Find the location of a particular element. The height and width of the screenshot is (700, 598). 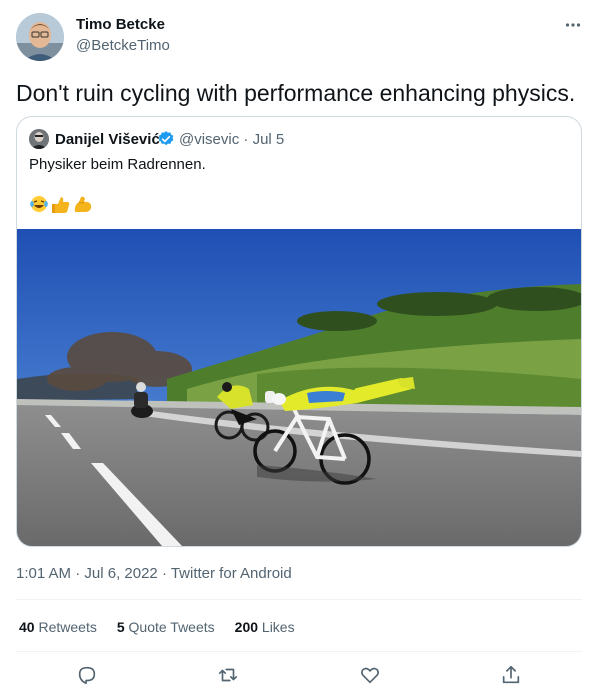

tweet-source: Twitter for Android is located at coordinates (231, 573).